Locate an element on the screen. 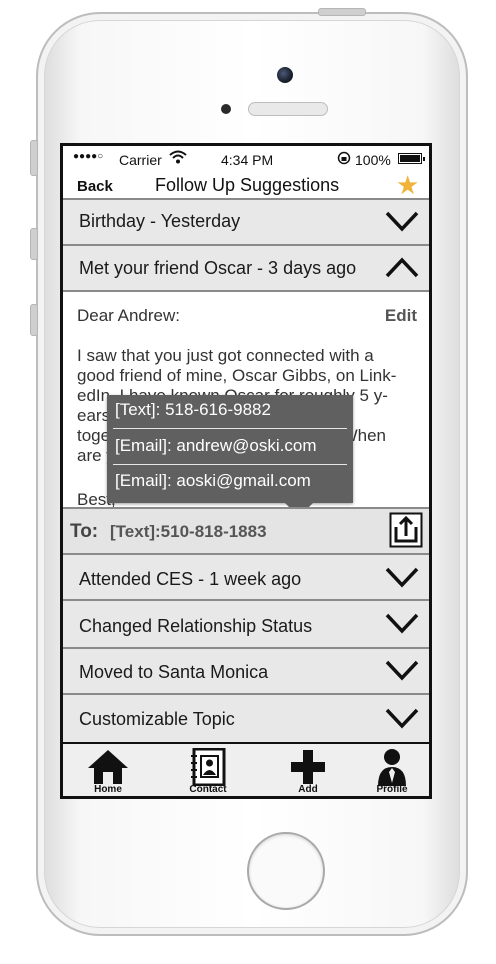  contact-option-text: [Text]: 518-616-9882 is located at coordinates (230, 412).